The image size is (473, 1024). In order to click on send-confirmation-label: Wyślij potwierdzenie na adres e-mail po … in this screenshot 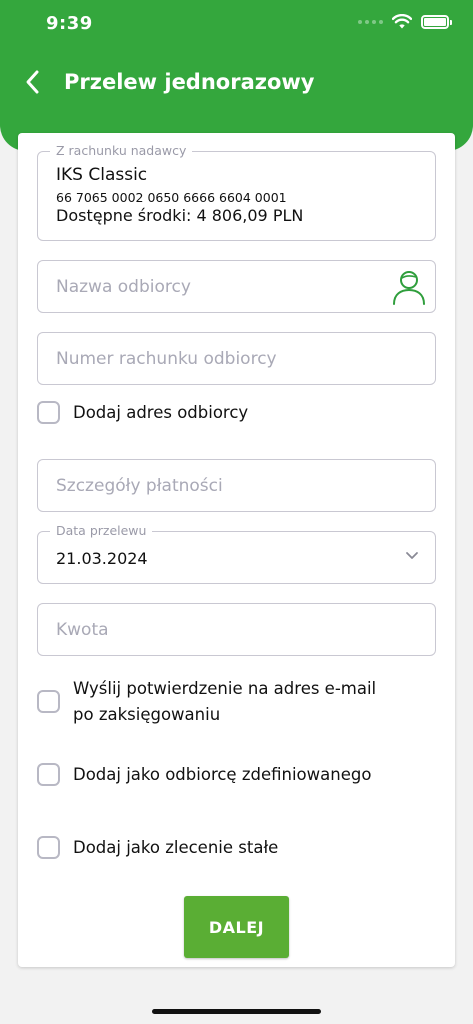, I will do `click(254, 702)`.